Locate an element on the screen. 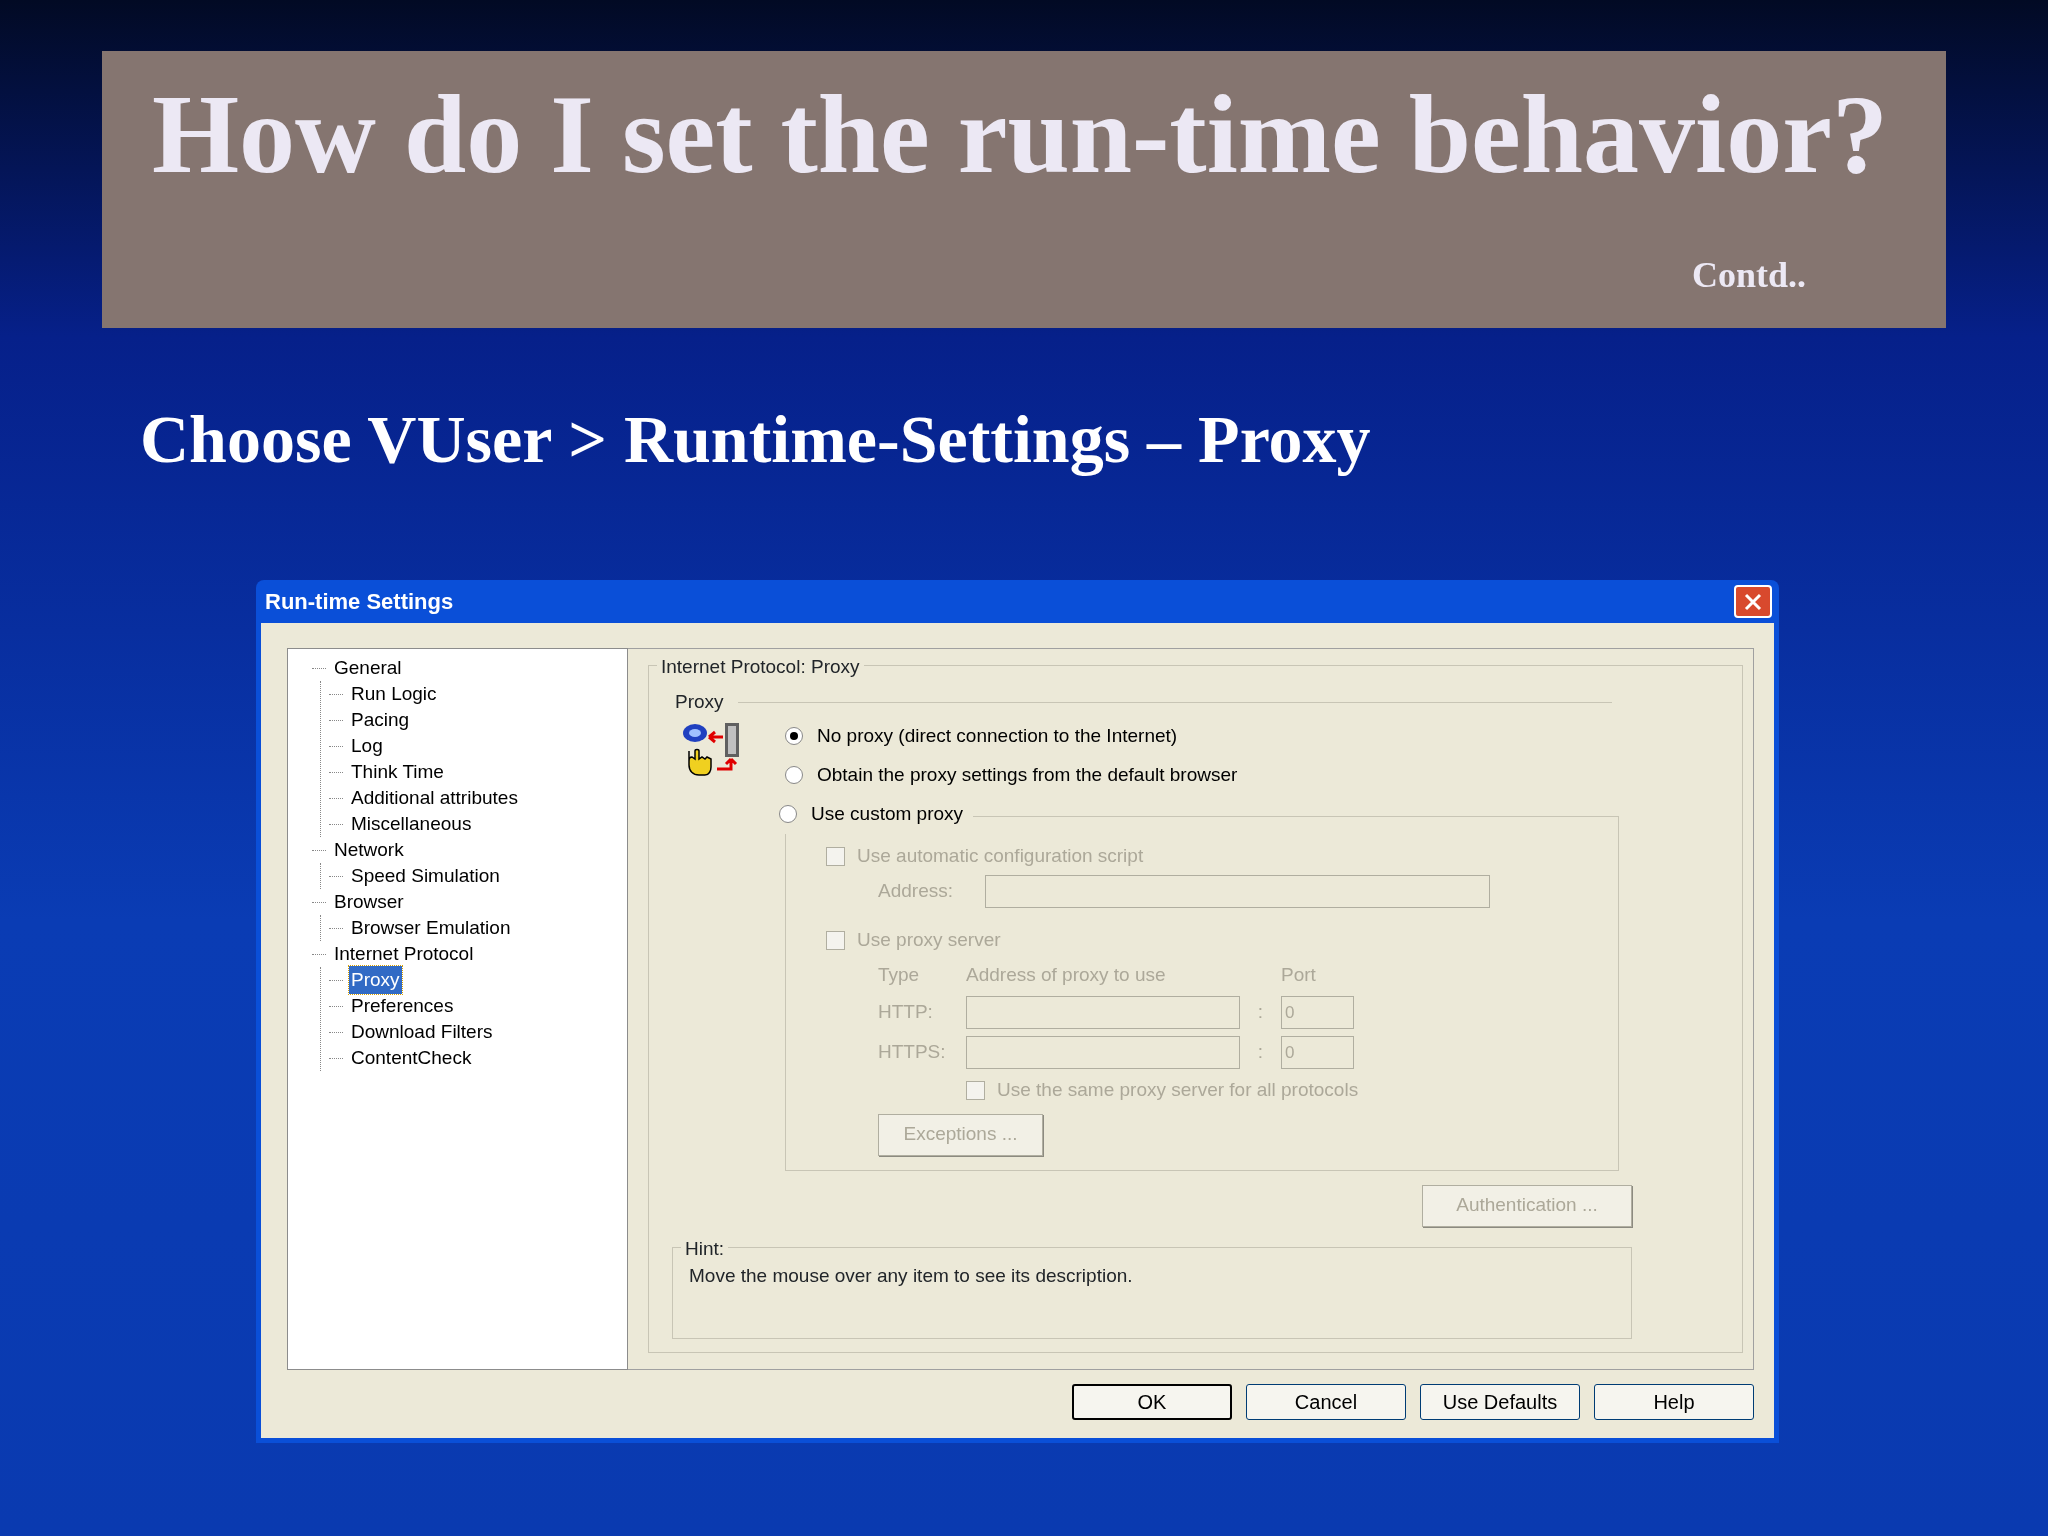 The width and height of the screenshot is (2048, 1536). dialog-button: Use Defaults is located at coordinates (1500, 1402).